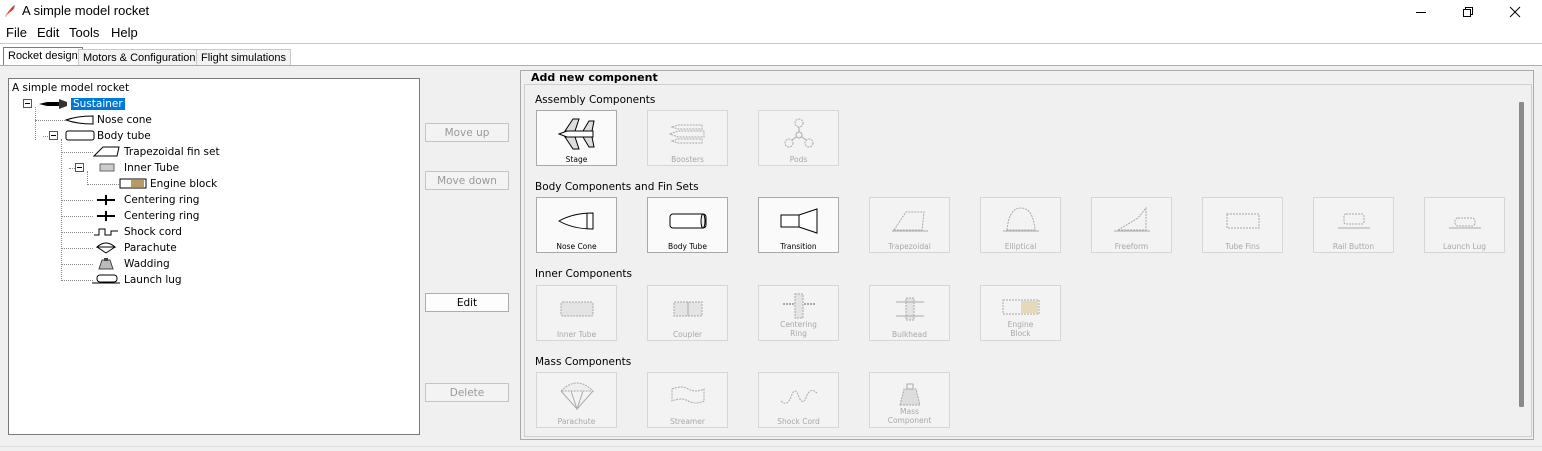 This screenshot has width=1542, height=451. I want to click on add-transition-button: Transition, so click(798, 225).